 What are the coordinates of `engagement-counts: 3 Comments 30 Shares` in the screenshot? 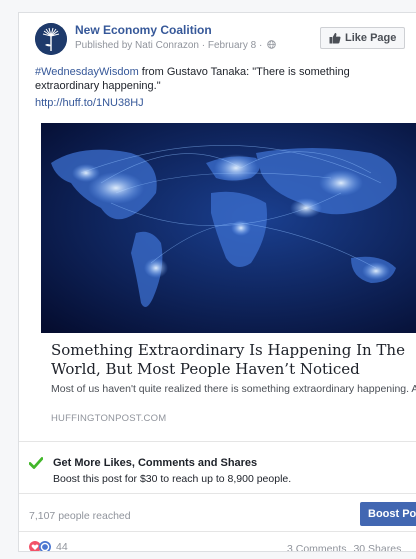 It's located at (344, 547).